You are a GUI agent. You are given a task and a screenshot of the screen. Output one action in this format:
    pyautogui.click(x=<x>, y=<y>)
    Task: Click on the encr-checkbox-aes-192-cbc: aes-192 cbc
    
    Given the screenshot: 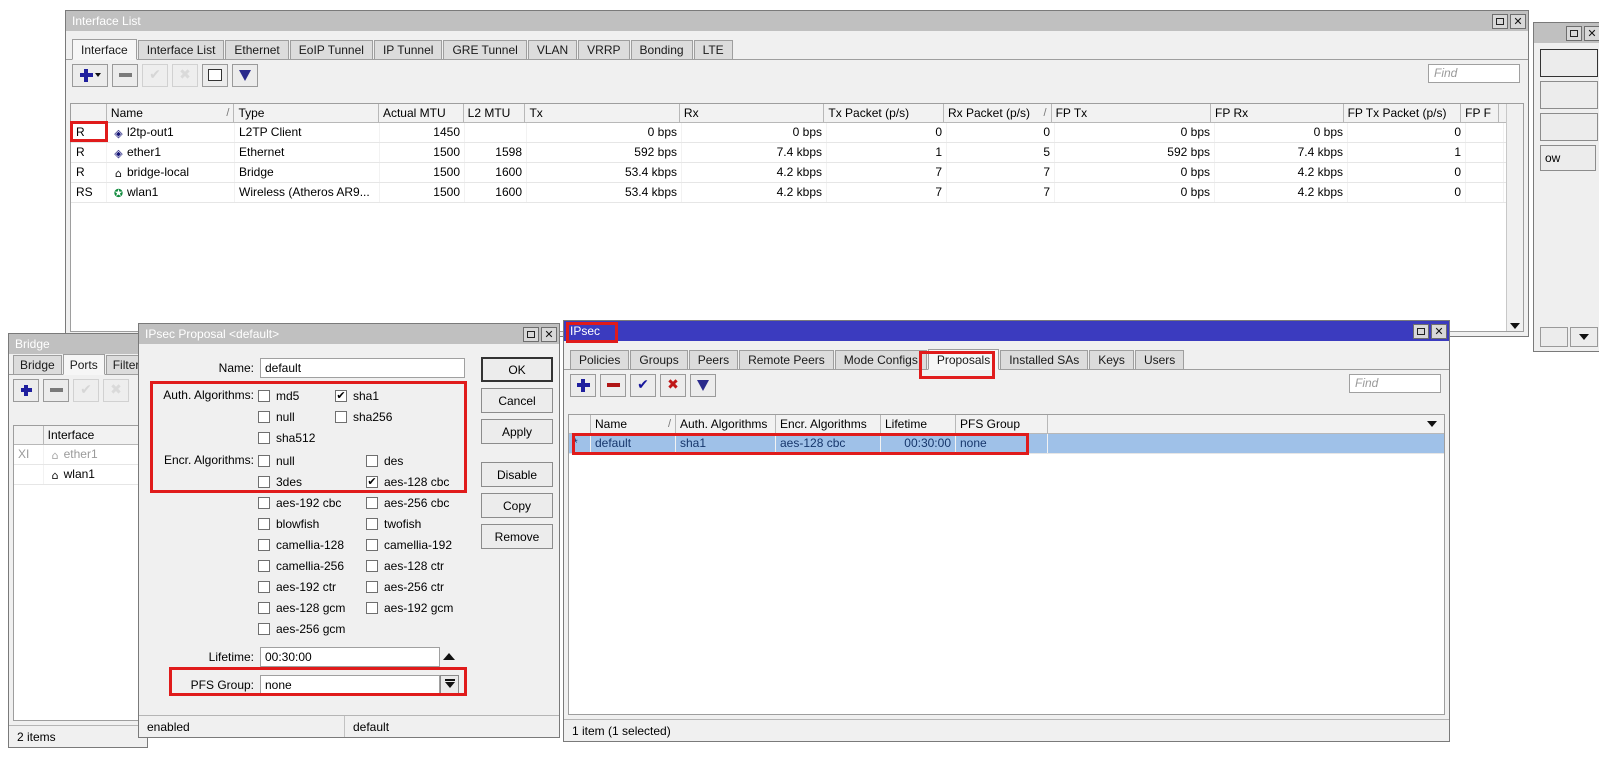 What is the action you would take?
    pyautogui.click(x=299, y=502)
    